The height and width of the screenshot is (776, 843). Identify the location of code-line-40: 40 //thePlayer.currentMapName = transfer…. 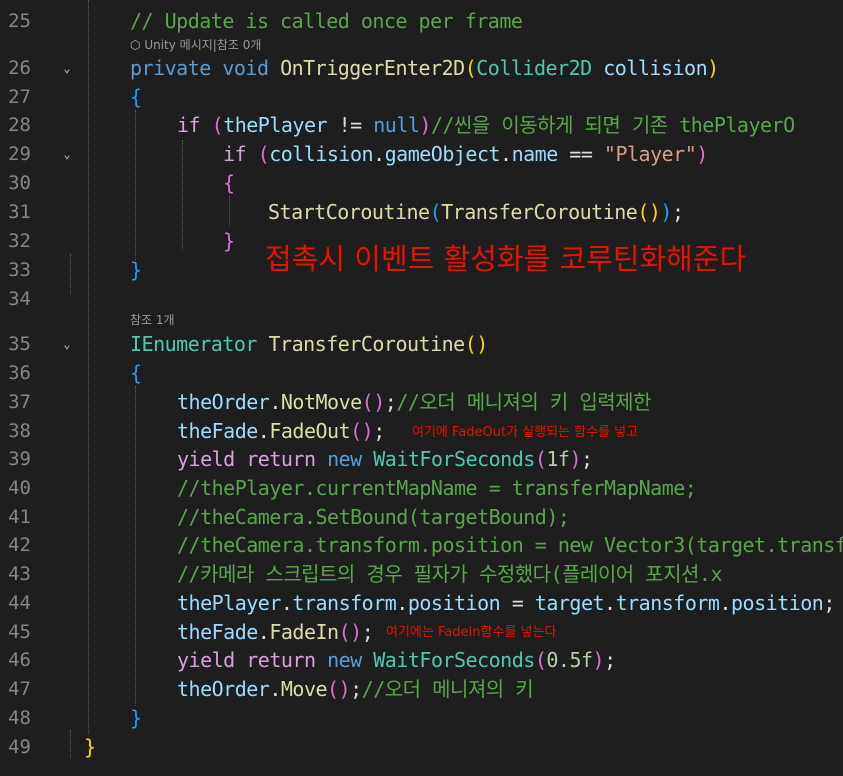
(421, 488).